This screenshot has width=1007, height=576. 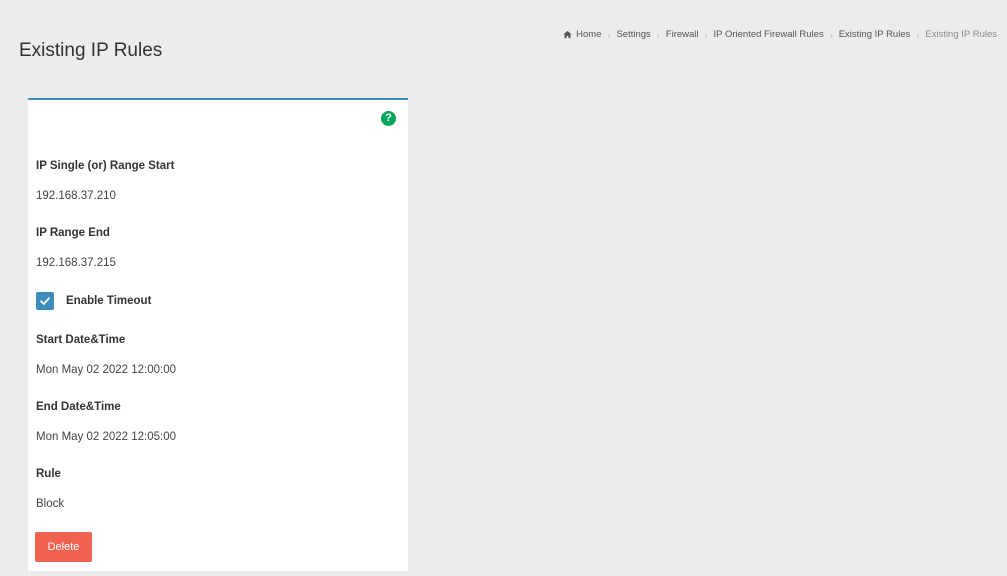 What do you see at coordinates (48, 474) in the screenshot?
I see `rule-label: Rule` at bounding box center [48, 474].